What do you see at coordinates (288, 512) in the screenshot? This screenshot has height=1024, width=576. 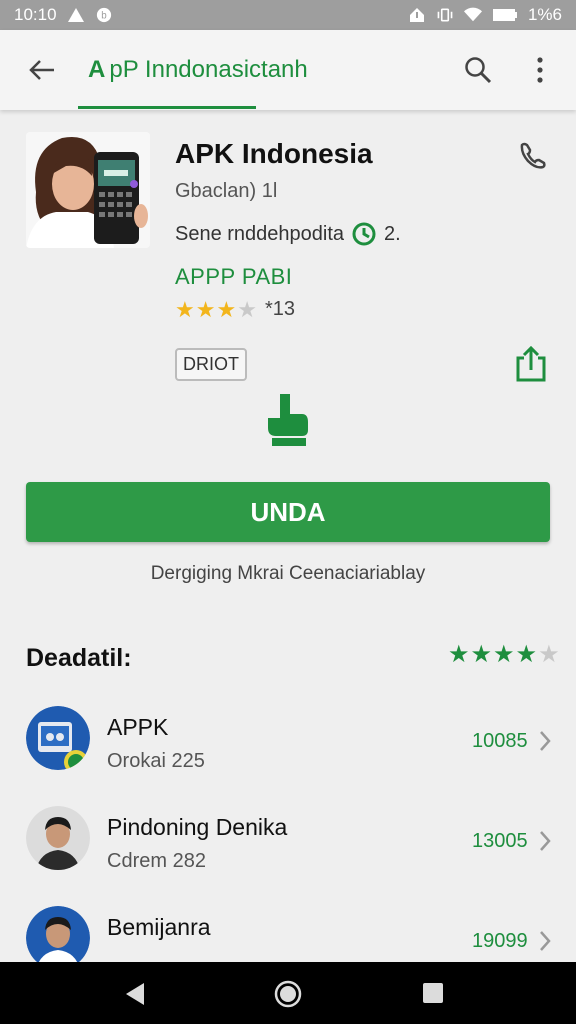 I see `install-button: UNDA` at bounding box center [288, 512].